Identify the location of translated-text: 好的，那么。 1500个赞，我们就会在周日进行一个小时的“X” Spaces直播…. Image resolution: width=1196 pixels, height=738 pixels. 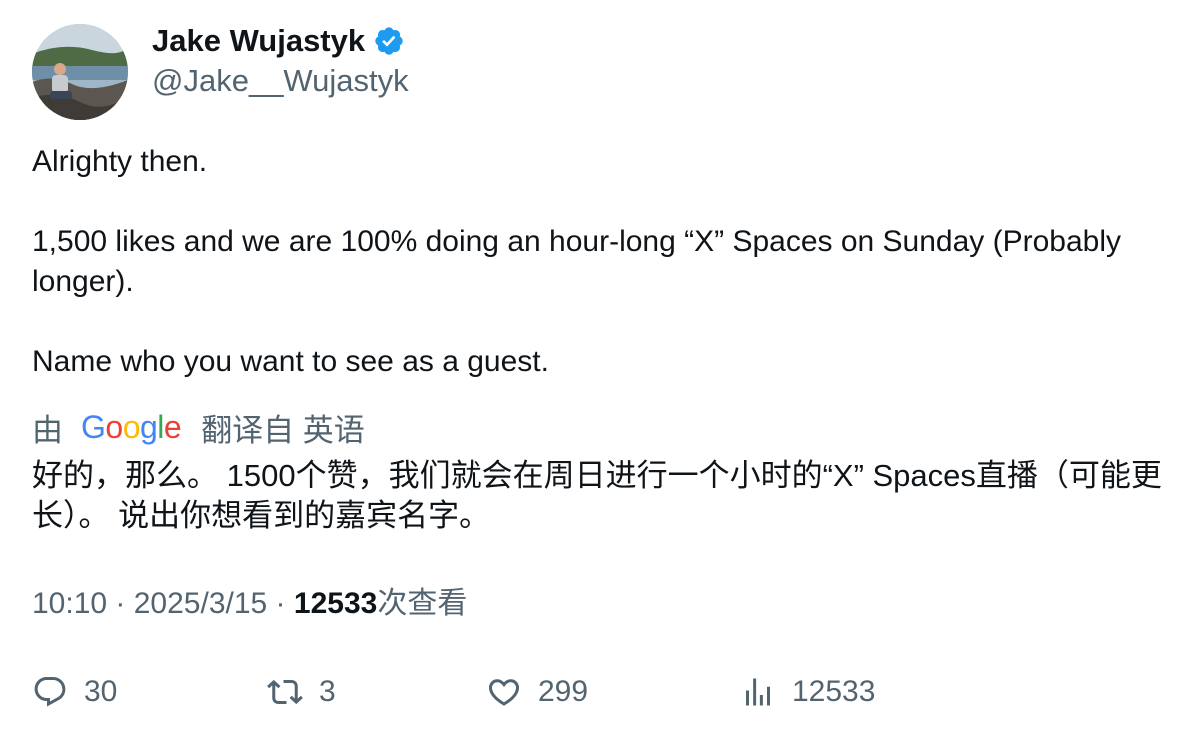
(597, 495).